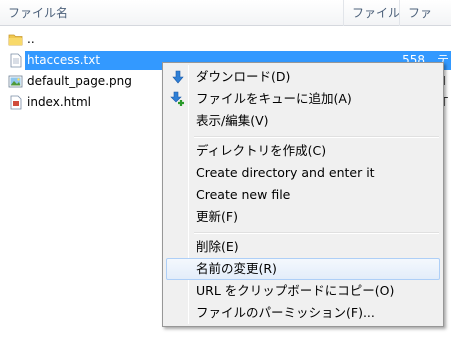 The height and width of the screenshot is (357, 451). I want to click on file-name: index.html, so click(59, 102).